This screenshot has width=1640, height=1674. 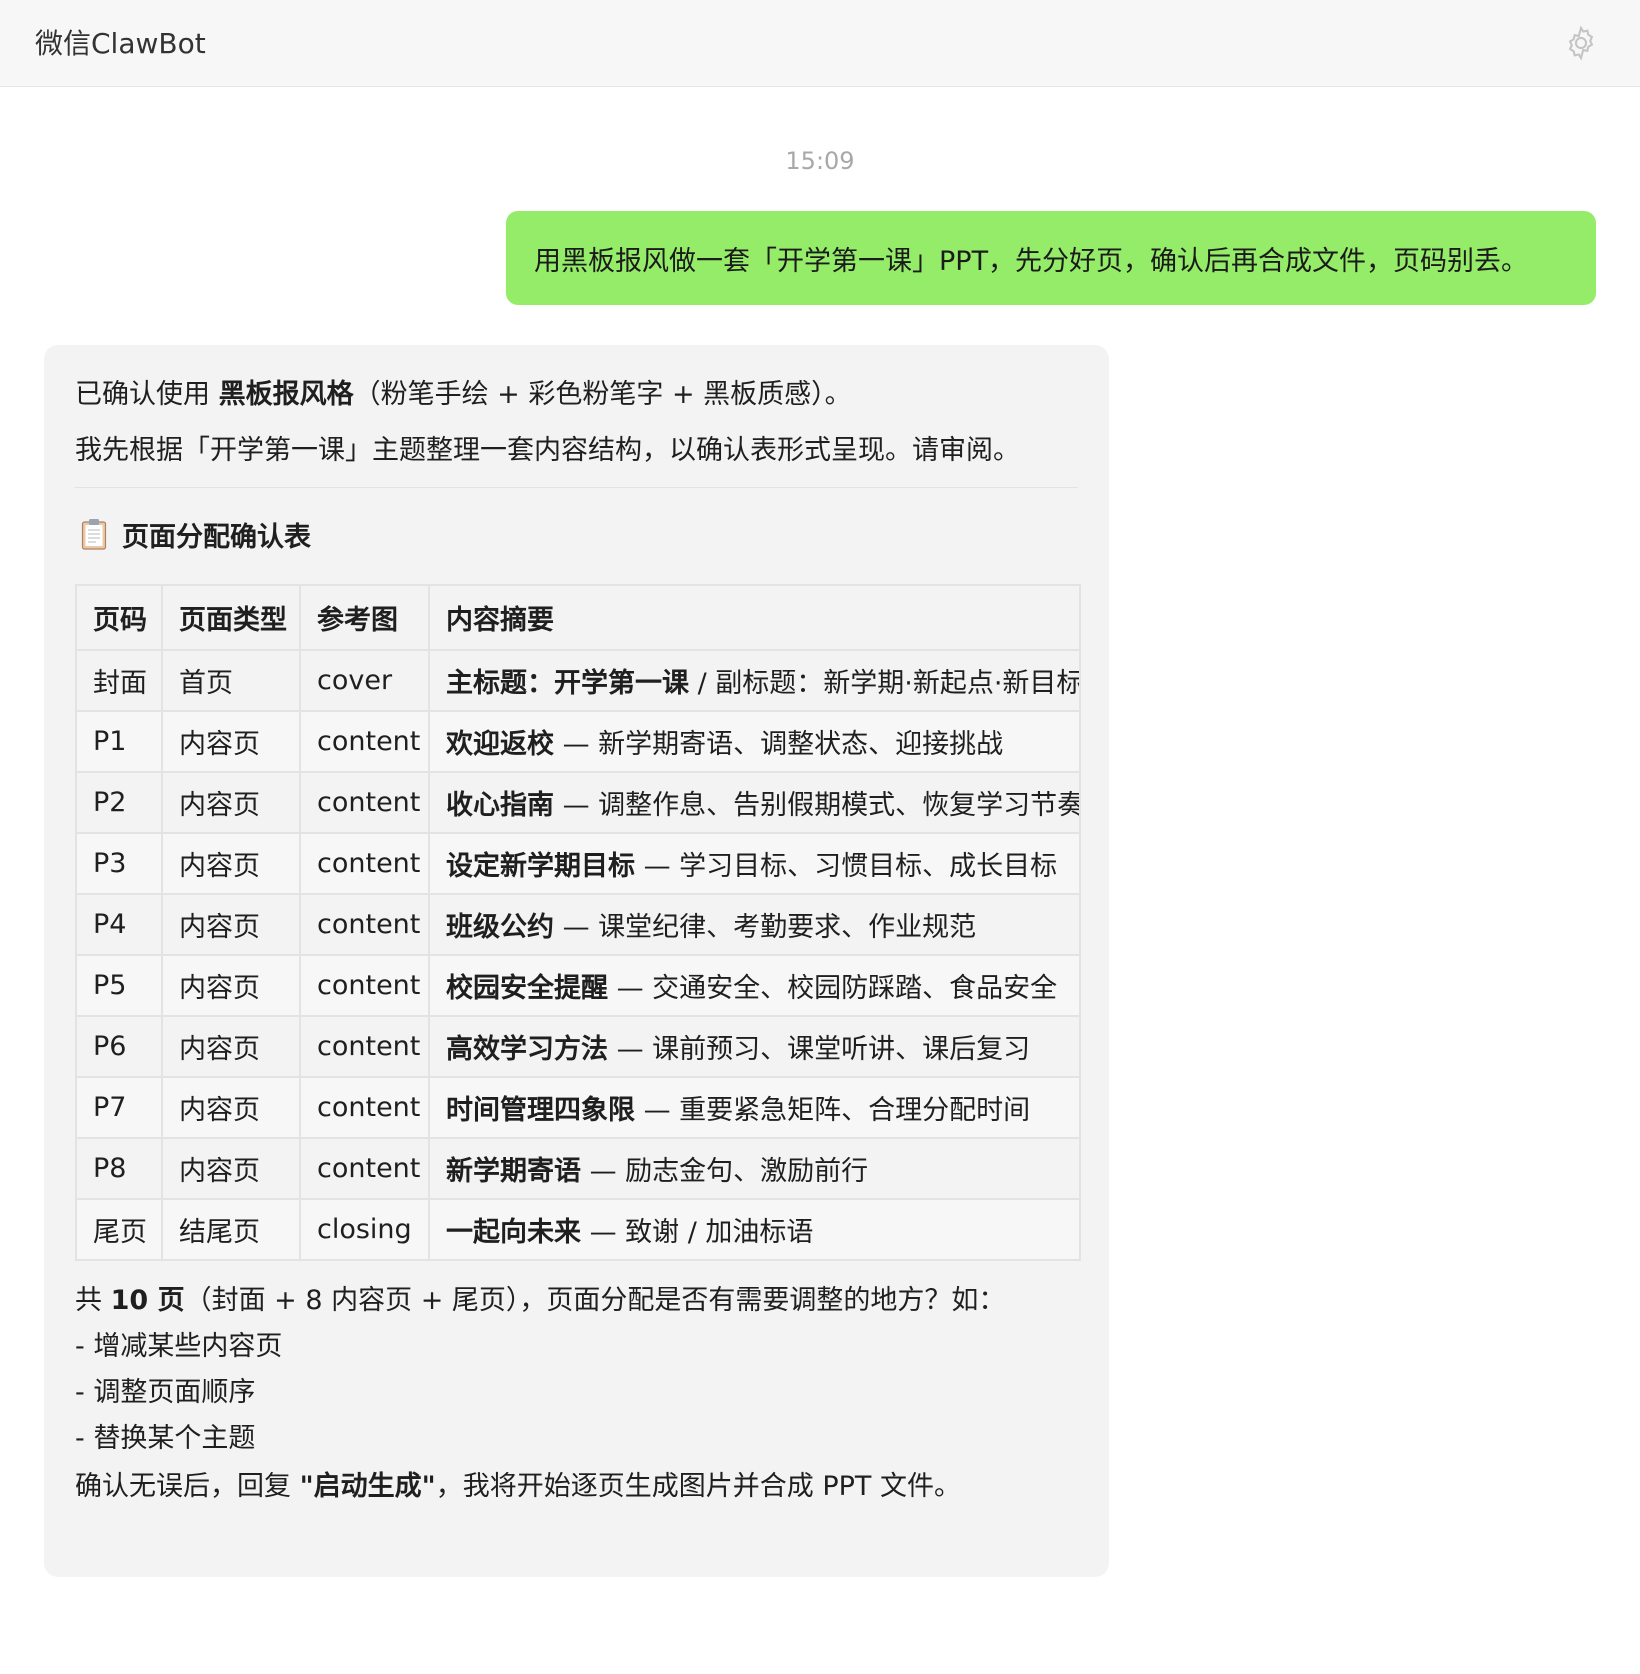 I want to click on summary-rest: — 课堂纪律、考勤要求、作业规范, so click(x=765, y=927).